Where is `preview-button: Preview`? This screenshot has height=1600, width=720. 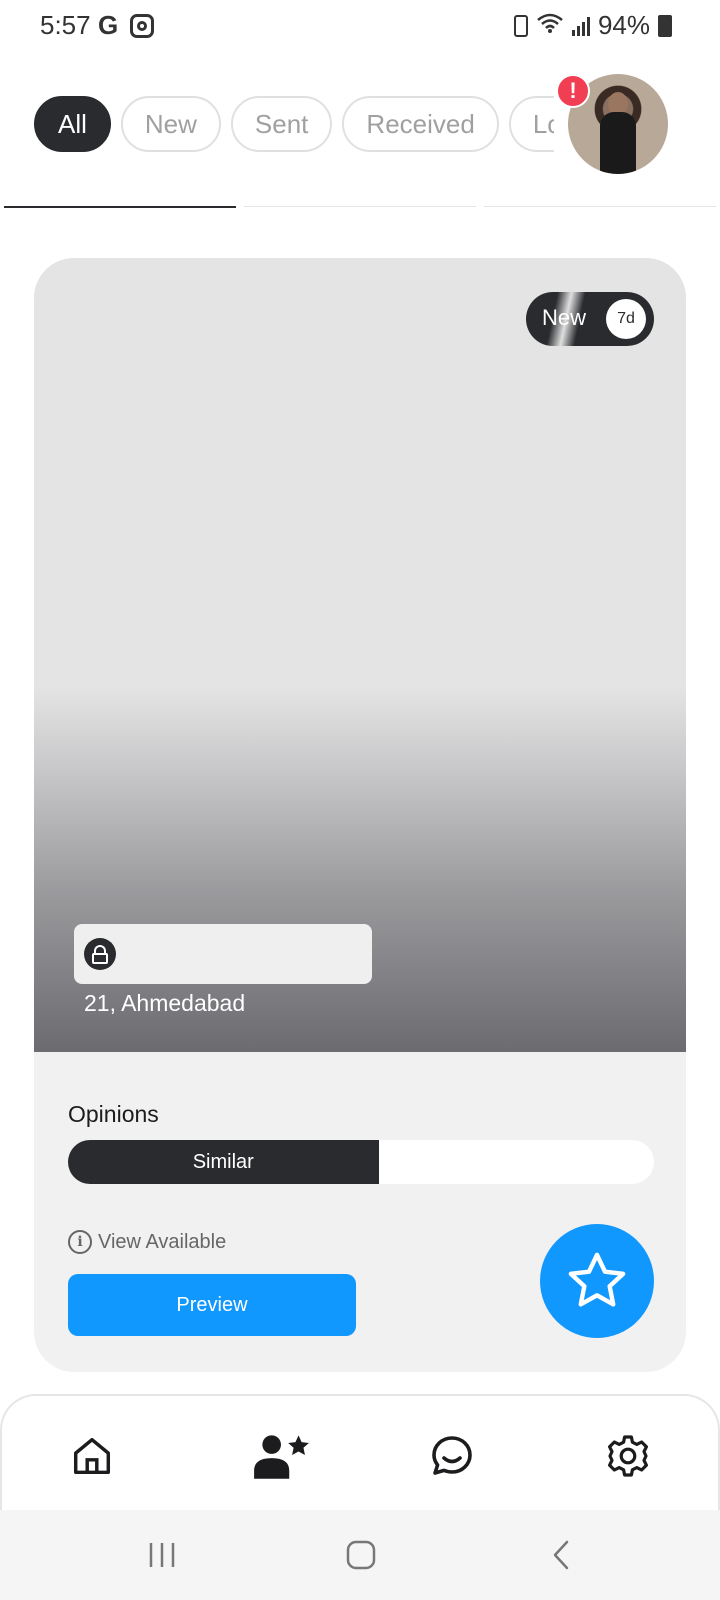
preview-button: Preview is located at coordinates (212, 1305).